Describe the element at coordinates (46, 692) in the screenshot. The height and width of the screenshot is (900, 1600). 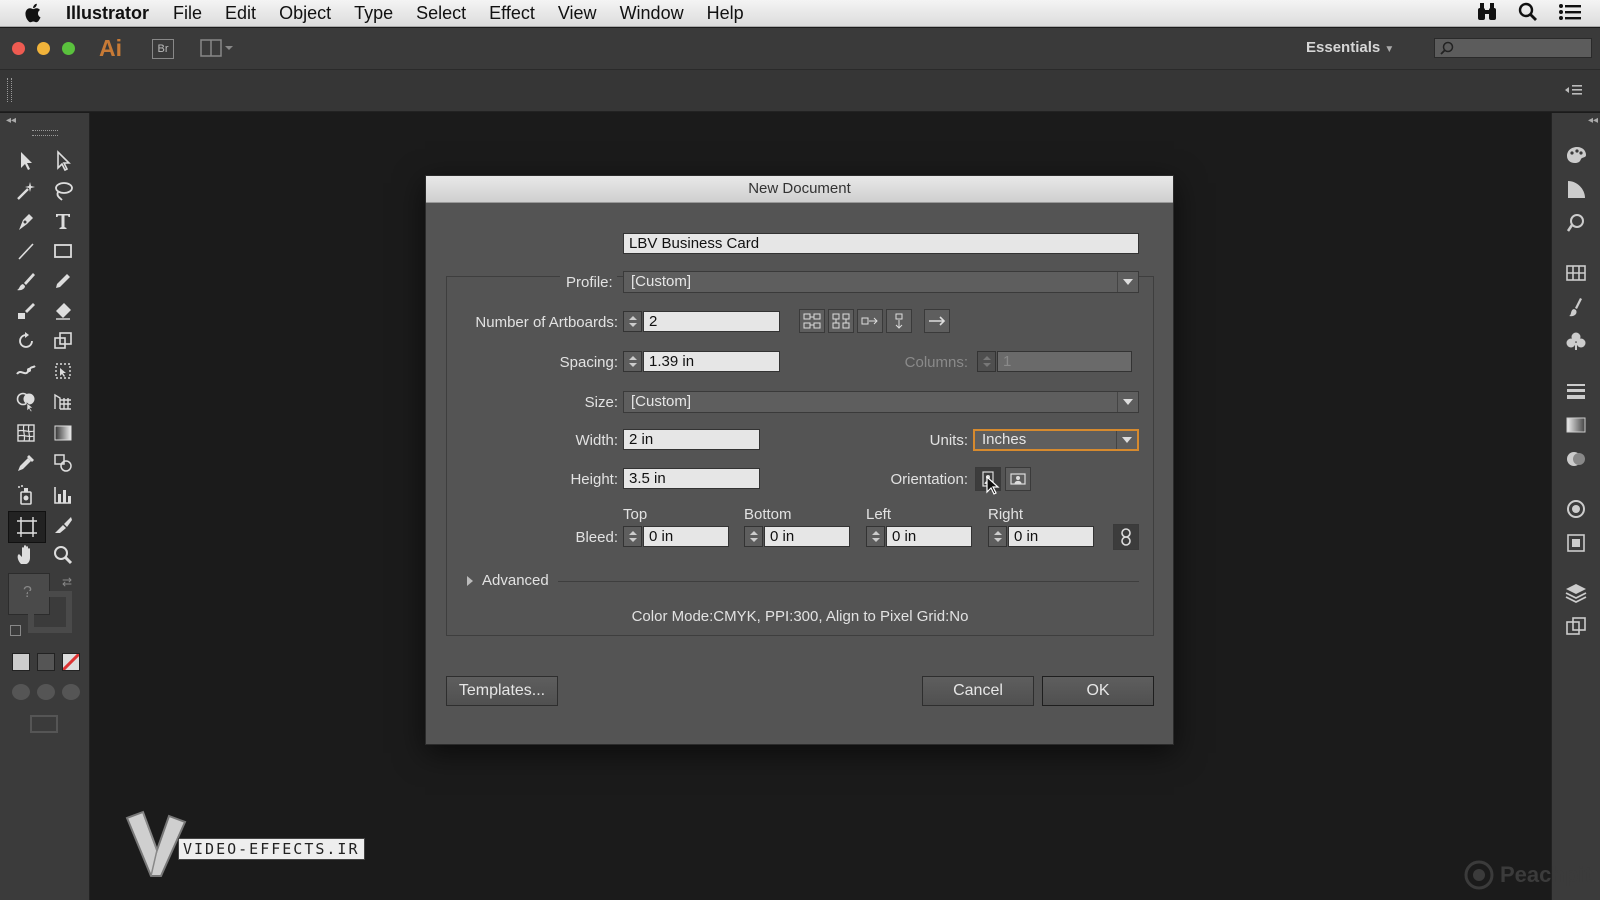
I see `draw-behind-icon` at that location.